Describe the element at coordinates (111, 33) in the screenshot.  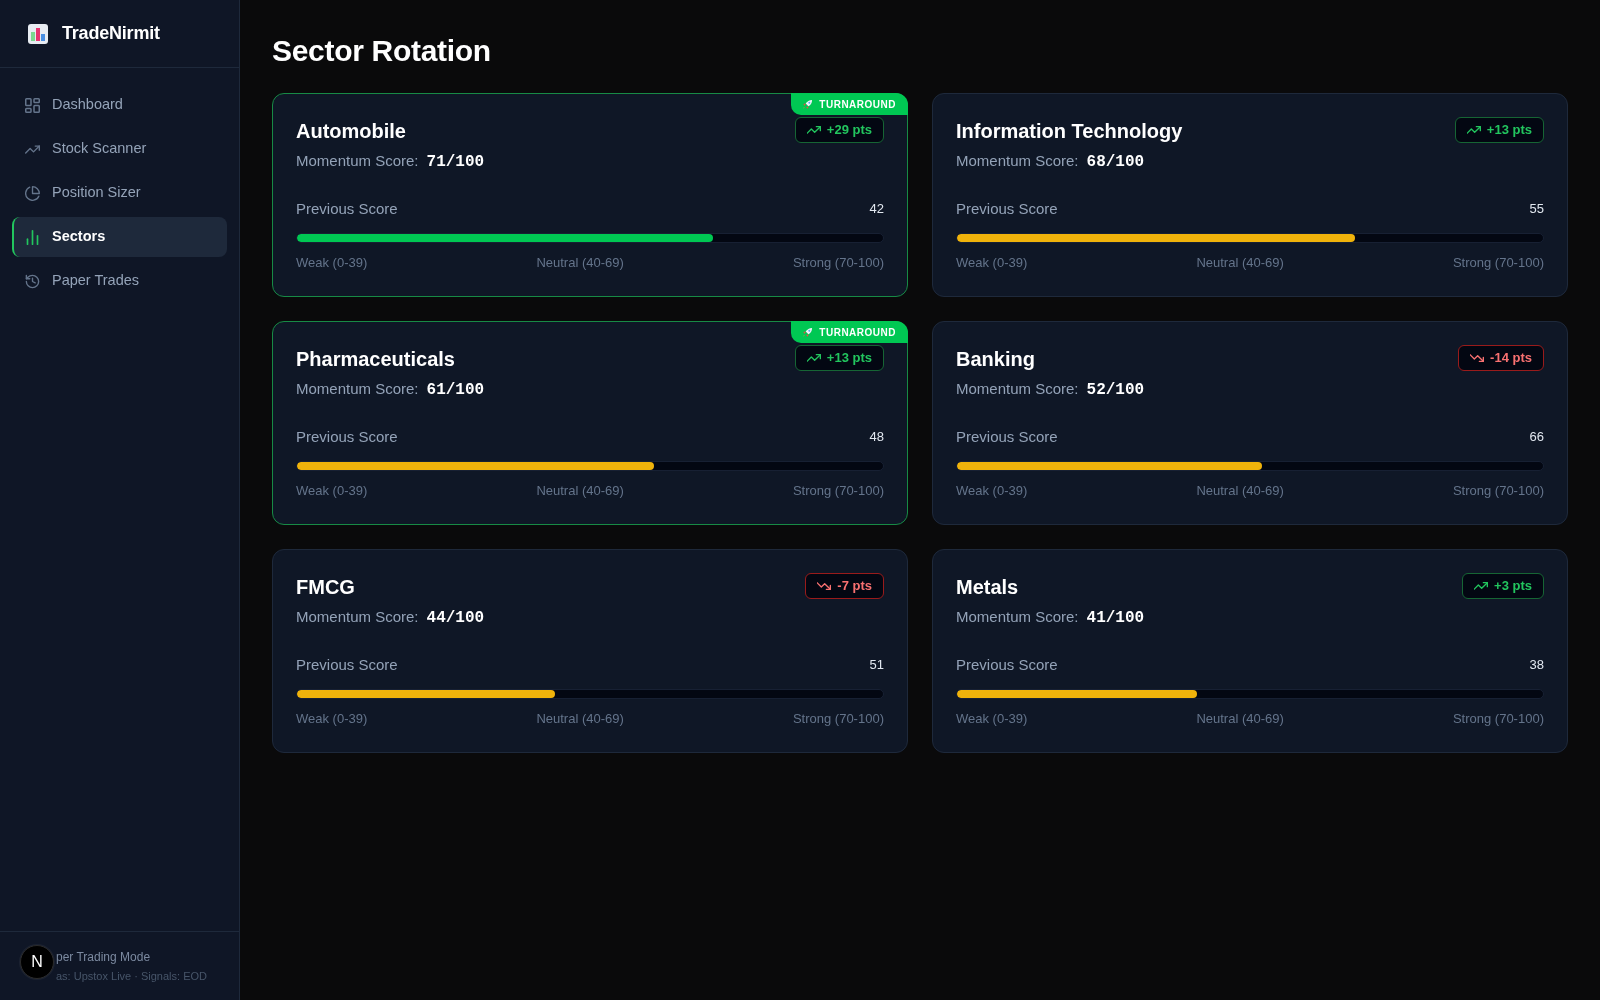
I see `brand-name: TradeNirmit` at that location.